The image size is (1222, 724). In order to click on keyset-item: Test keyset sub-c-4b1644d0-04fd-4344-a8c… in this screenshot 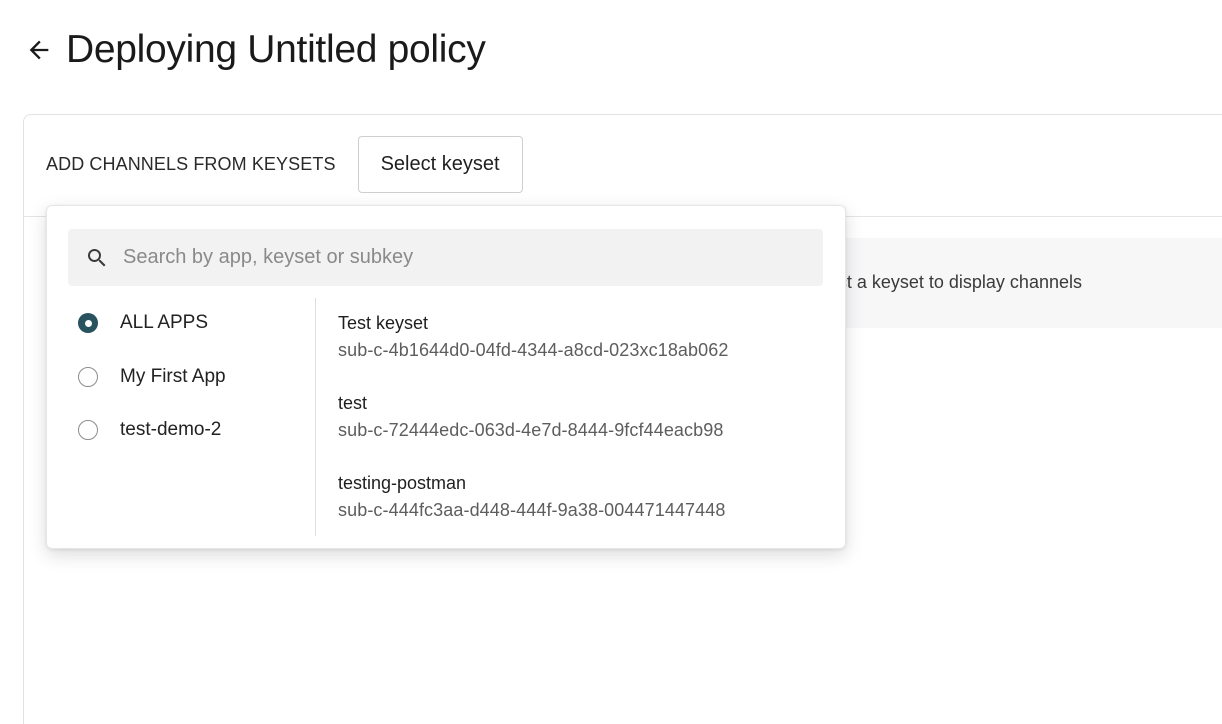, I will do `click(533, 336)`.